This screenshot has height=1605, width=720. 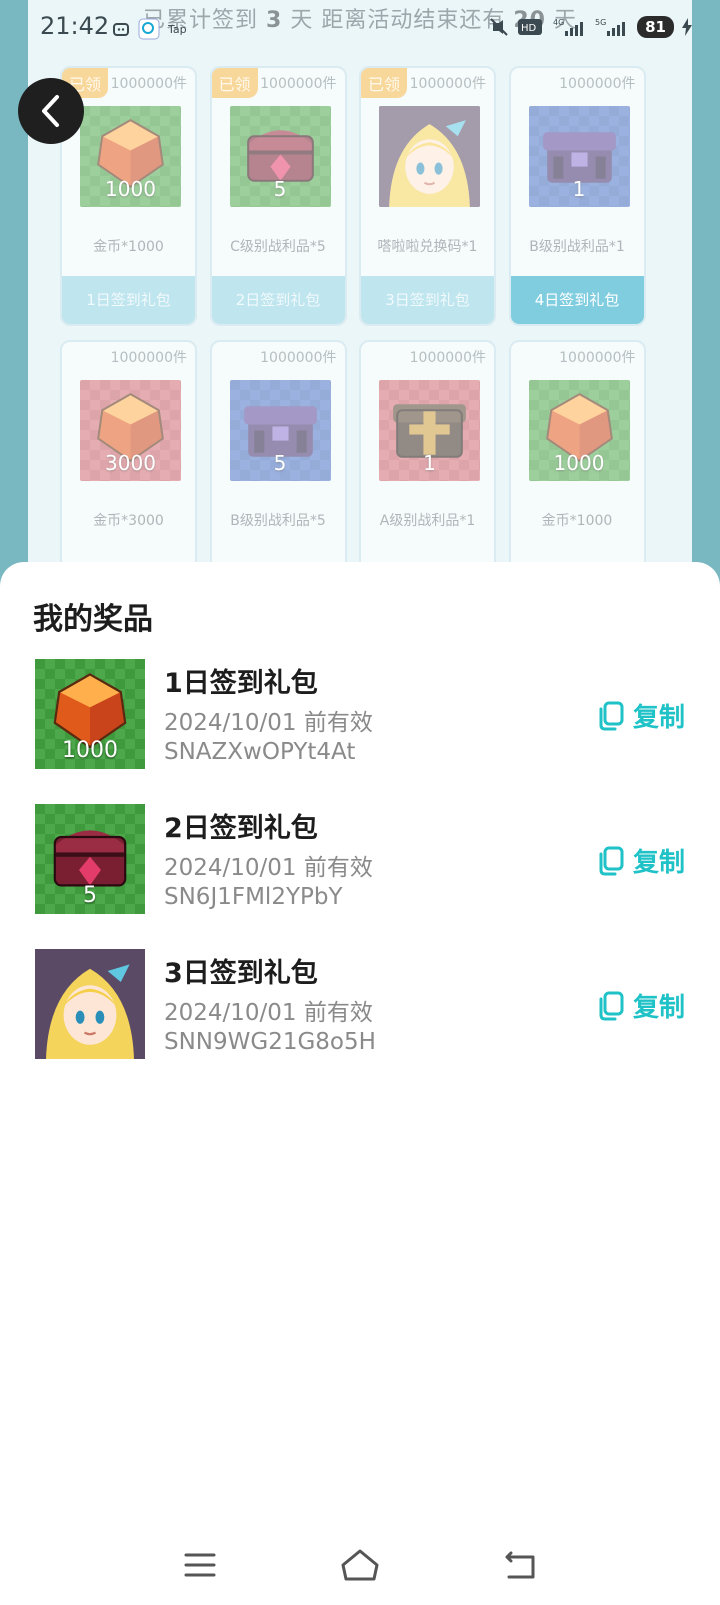 I want to click on hd-icon: HD, so click(x=530, y=27).